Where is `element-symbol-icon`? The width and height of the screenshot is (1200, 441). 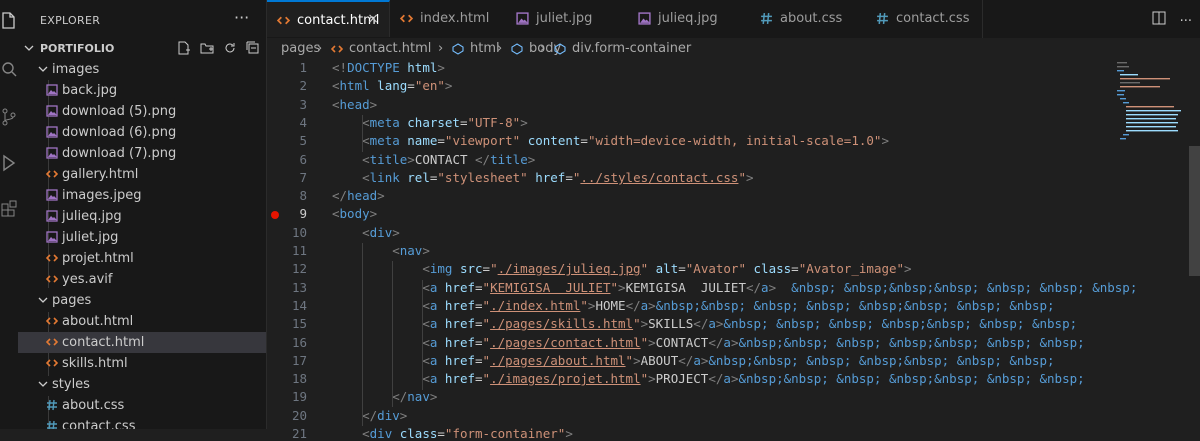
element-symbol-icon is located at coordinates (517, 51).